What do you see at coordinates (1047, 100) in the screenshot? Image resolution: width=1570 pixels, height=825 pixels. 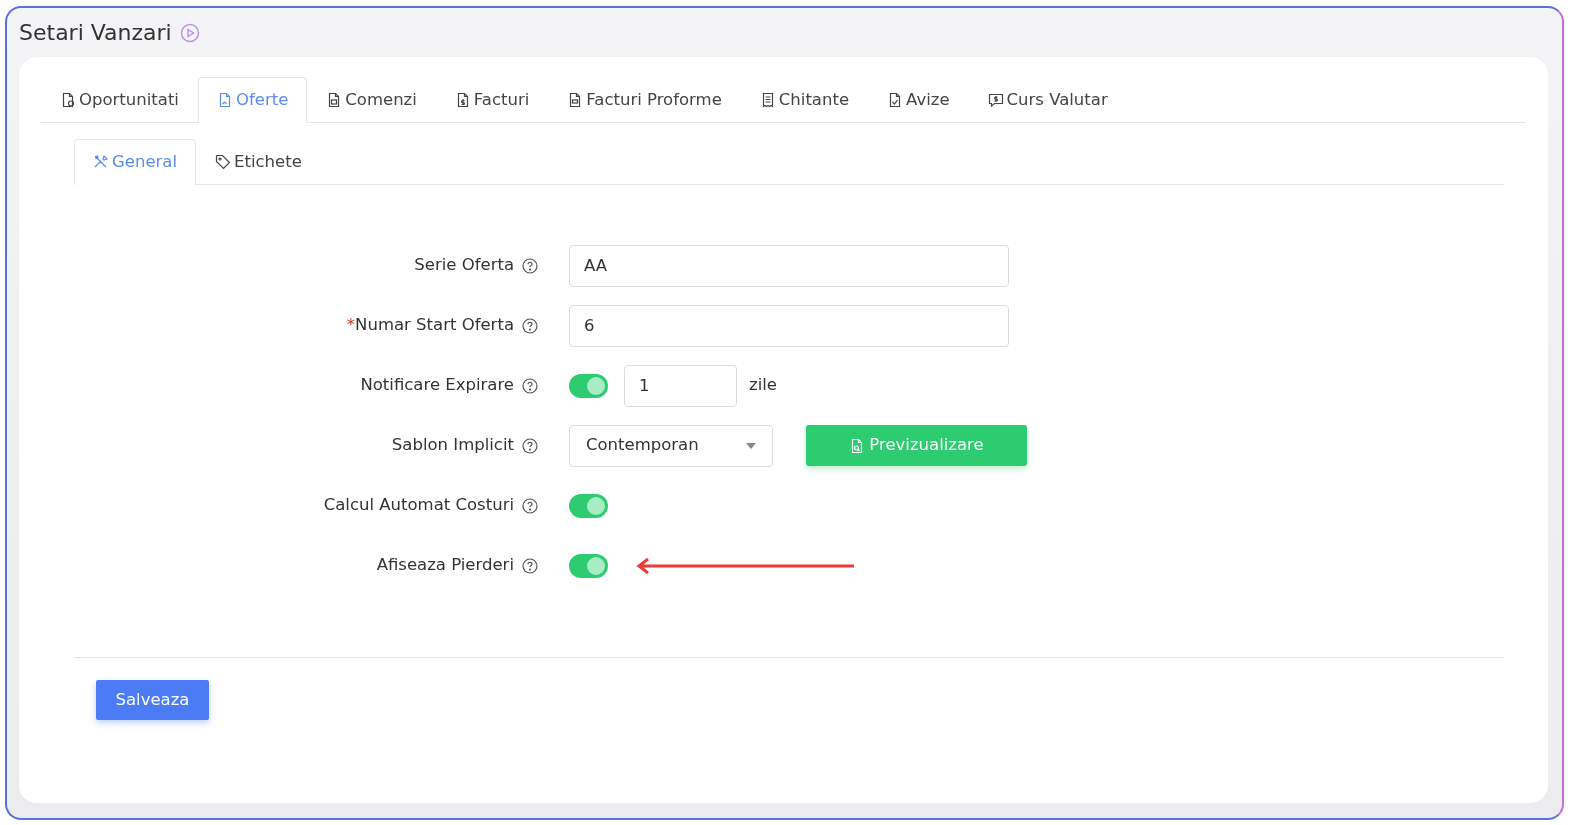 I see `tab: Curs Valutar` at bounding box center [1047, 100].